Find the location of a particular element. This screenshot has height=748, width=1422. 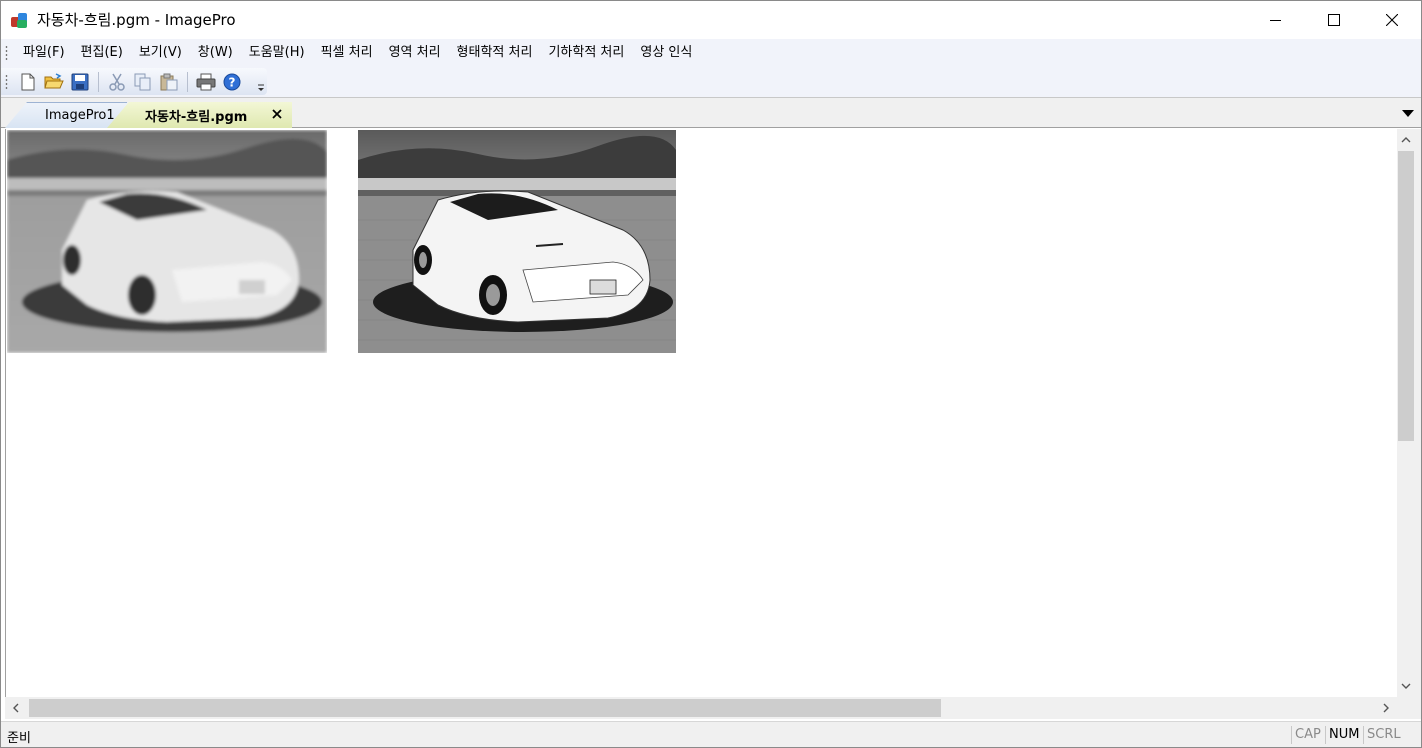

toolbar: ? is located at coordinates (134, 81).